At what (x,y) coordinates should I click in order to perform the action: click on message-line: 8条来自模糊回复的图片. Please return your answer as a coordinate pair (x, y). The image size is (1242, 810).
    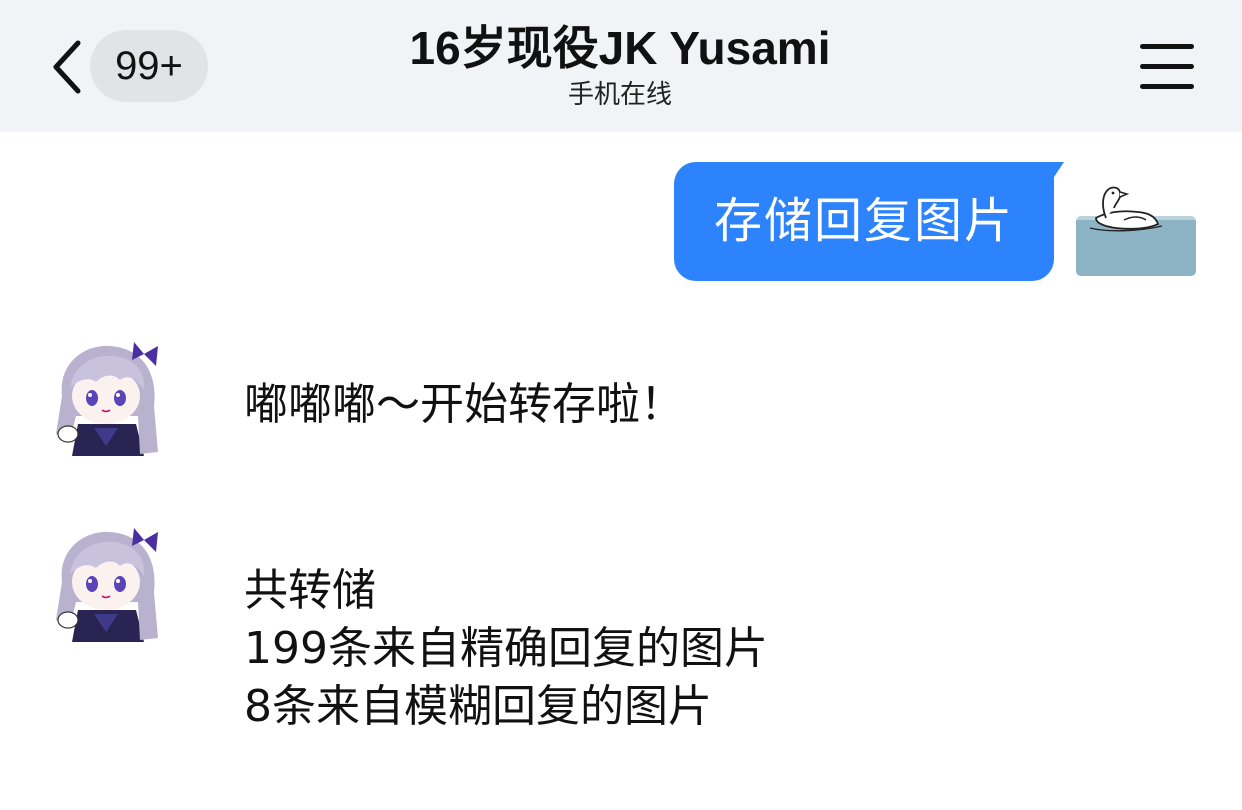
    Looking at the image, I should click on (478, 706).